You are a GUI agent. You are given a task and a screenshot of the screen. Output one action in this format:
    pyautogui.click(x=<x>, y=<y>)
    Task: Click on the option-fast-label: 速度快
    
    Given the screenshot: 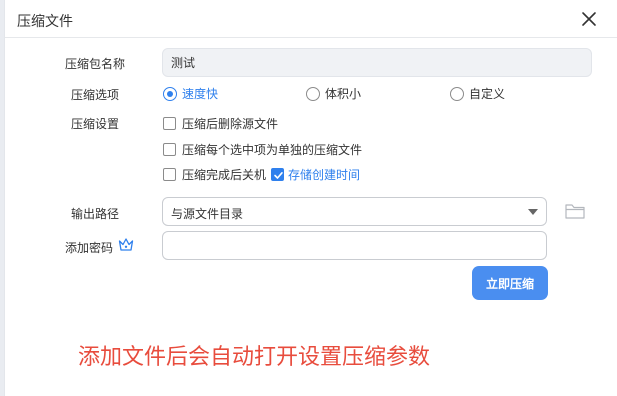 What is the action you would take?
    pyautogui.click(x=200, y=94)
    